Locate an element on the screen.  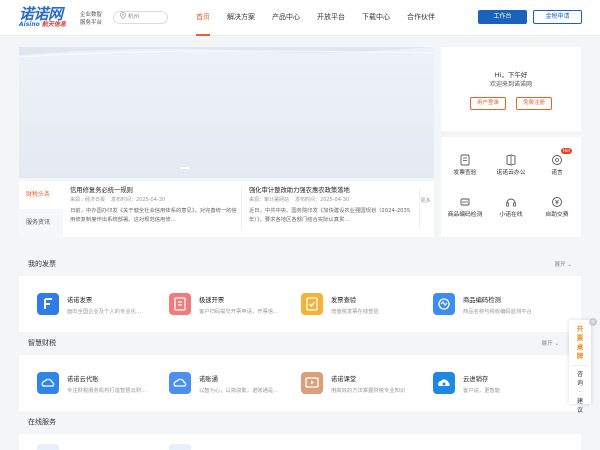
feedback-link: 咨询·建议 is located at coordinates (580, 392).